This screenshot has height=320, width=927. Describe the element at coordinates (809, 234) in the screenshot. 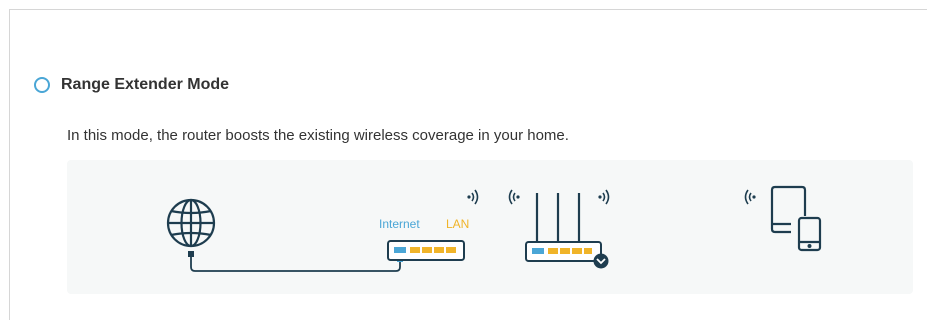

I see `phone-icon` at that location.